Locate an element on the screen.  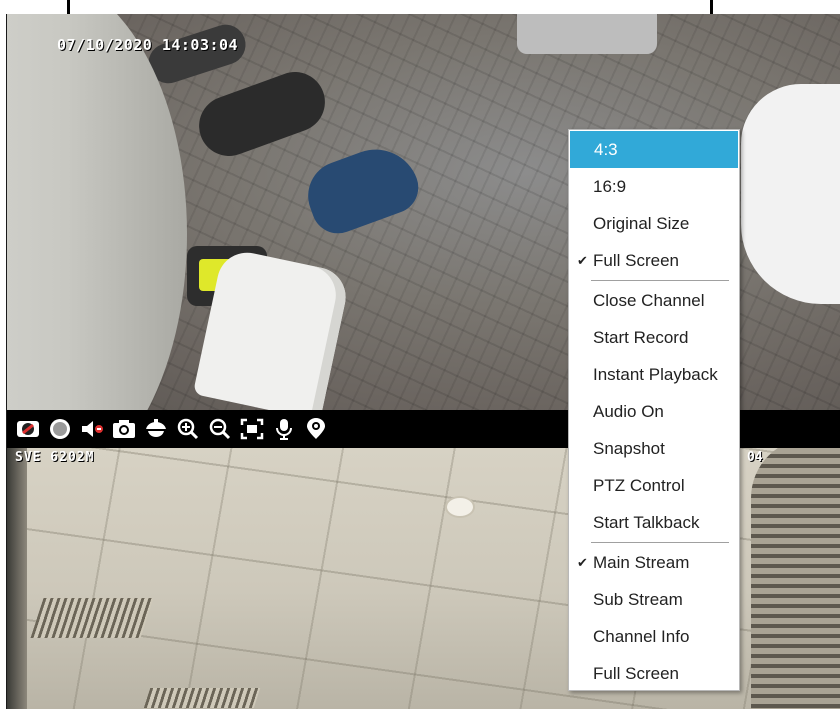
menu-item-ptz-control: PTZ Control is located at coordinates (654, 485).